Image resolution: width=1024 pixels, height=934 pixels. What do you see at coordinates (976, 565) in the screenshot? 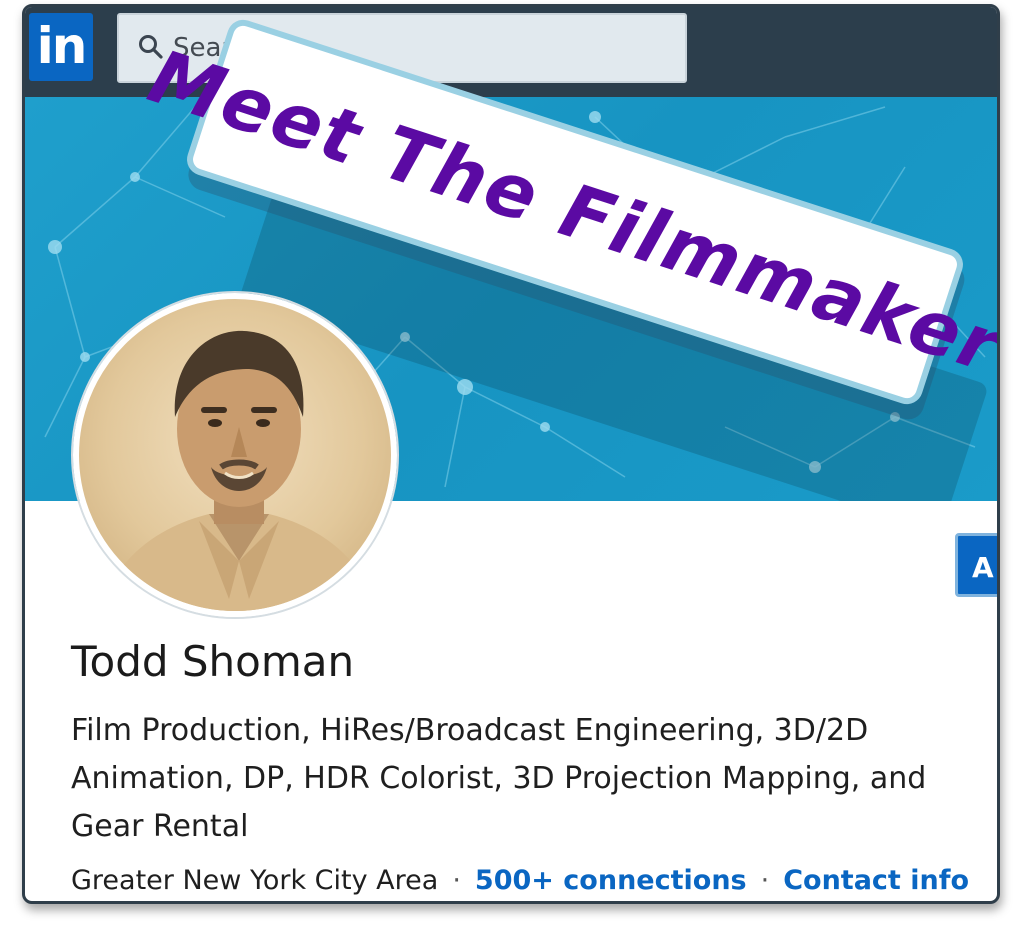
I see `profile-action-button: A` at bounding box center [976, 565].